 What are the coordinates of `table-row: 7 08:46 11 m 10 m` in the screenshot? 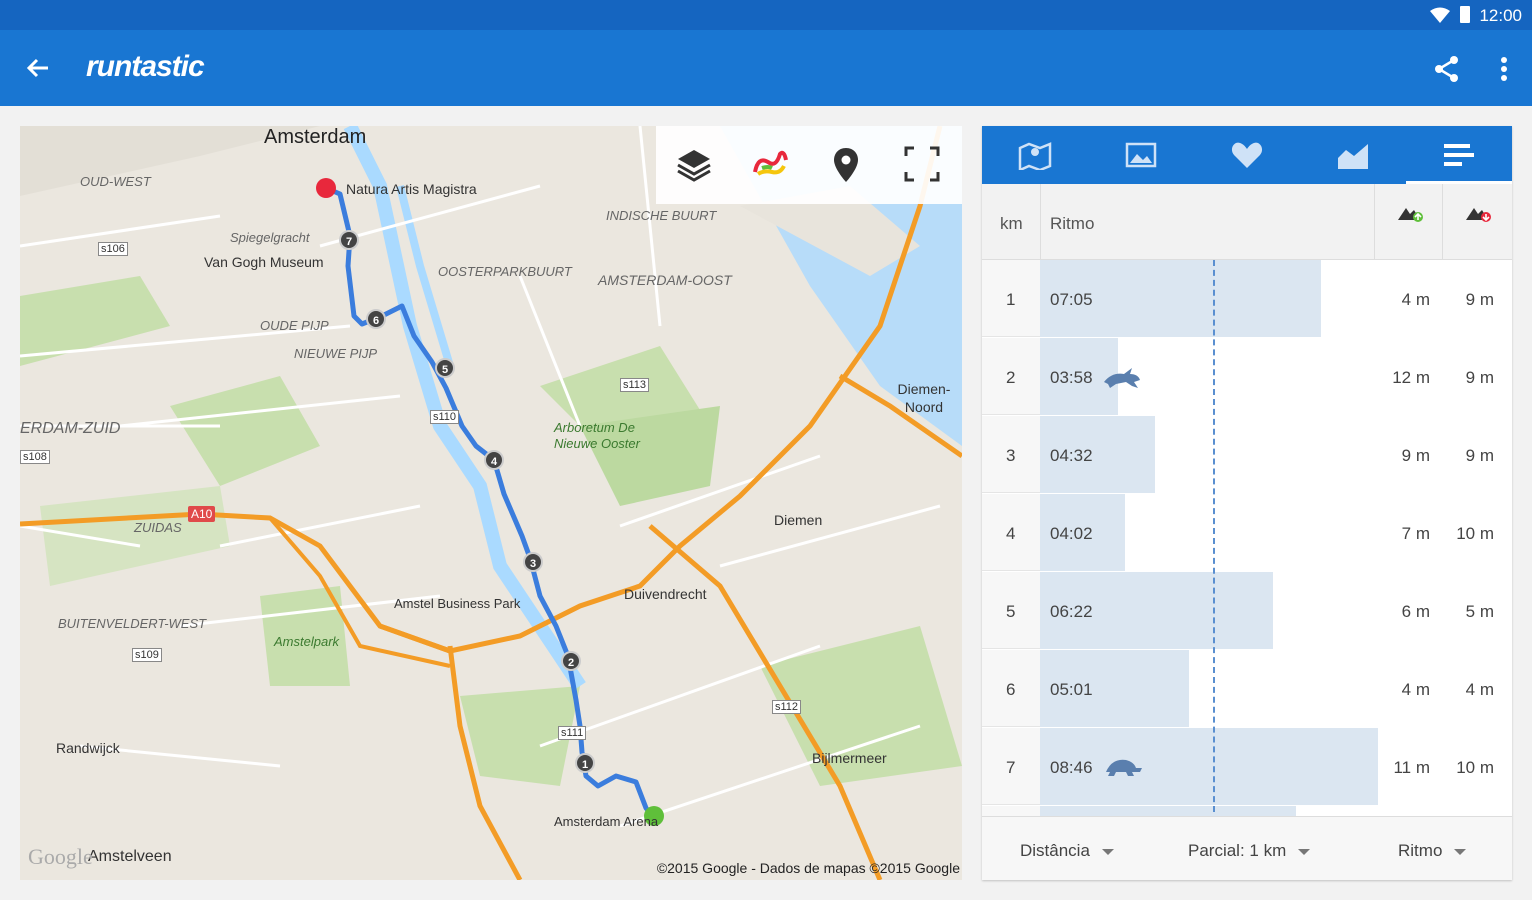 It's located at (1247, 766).